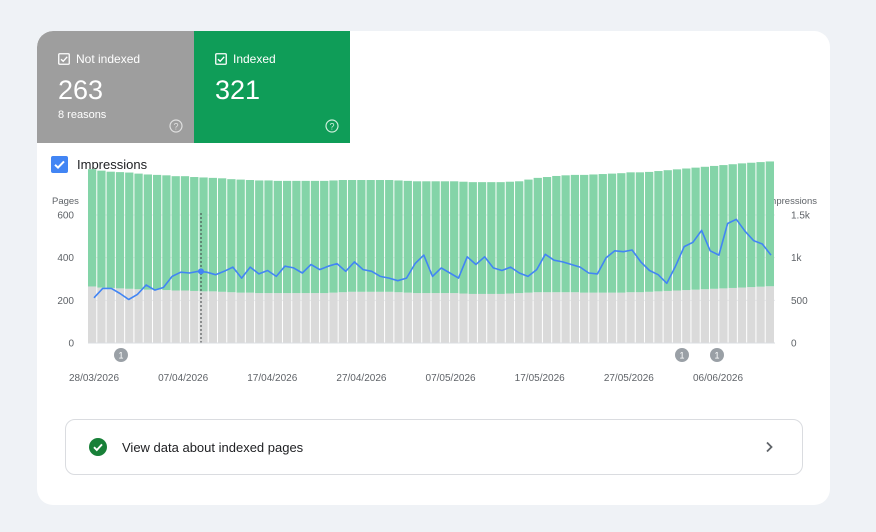 The image size is (876, 532). What do you see at coordinates (65, 258) in the screenshot?
I see `left-tick-label: 400` at bounding box center [65, 258].